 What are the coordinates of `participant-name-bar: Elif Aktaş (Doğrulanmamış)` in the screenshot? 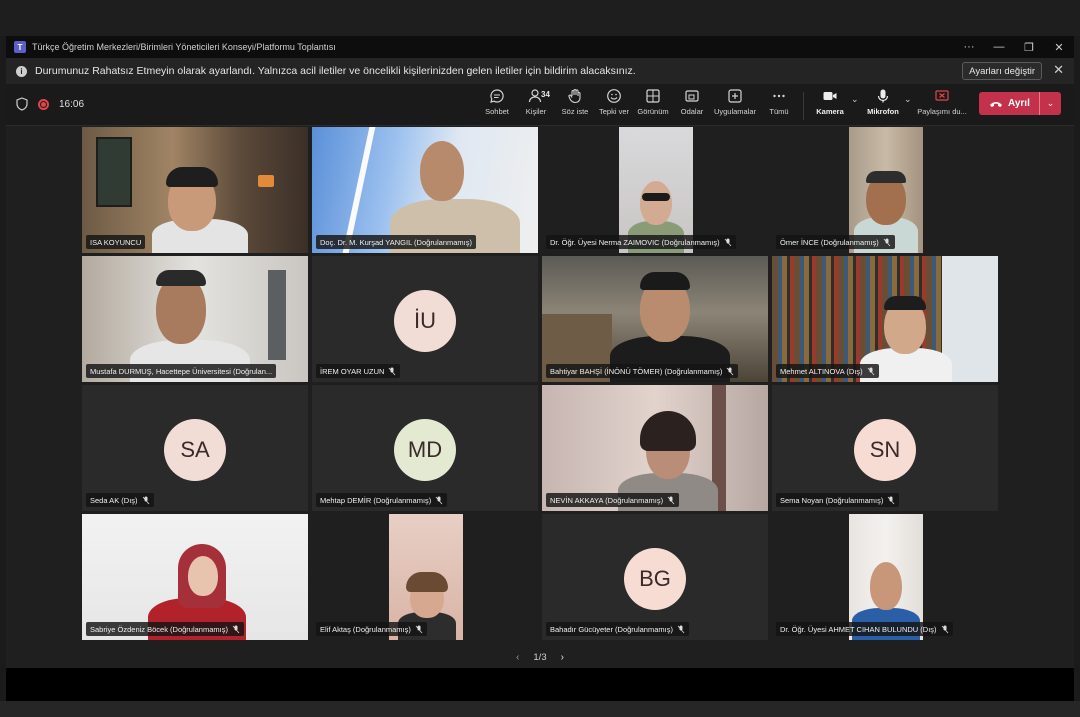 It's located at (371, 629).